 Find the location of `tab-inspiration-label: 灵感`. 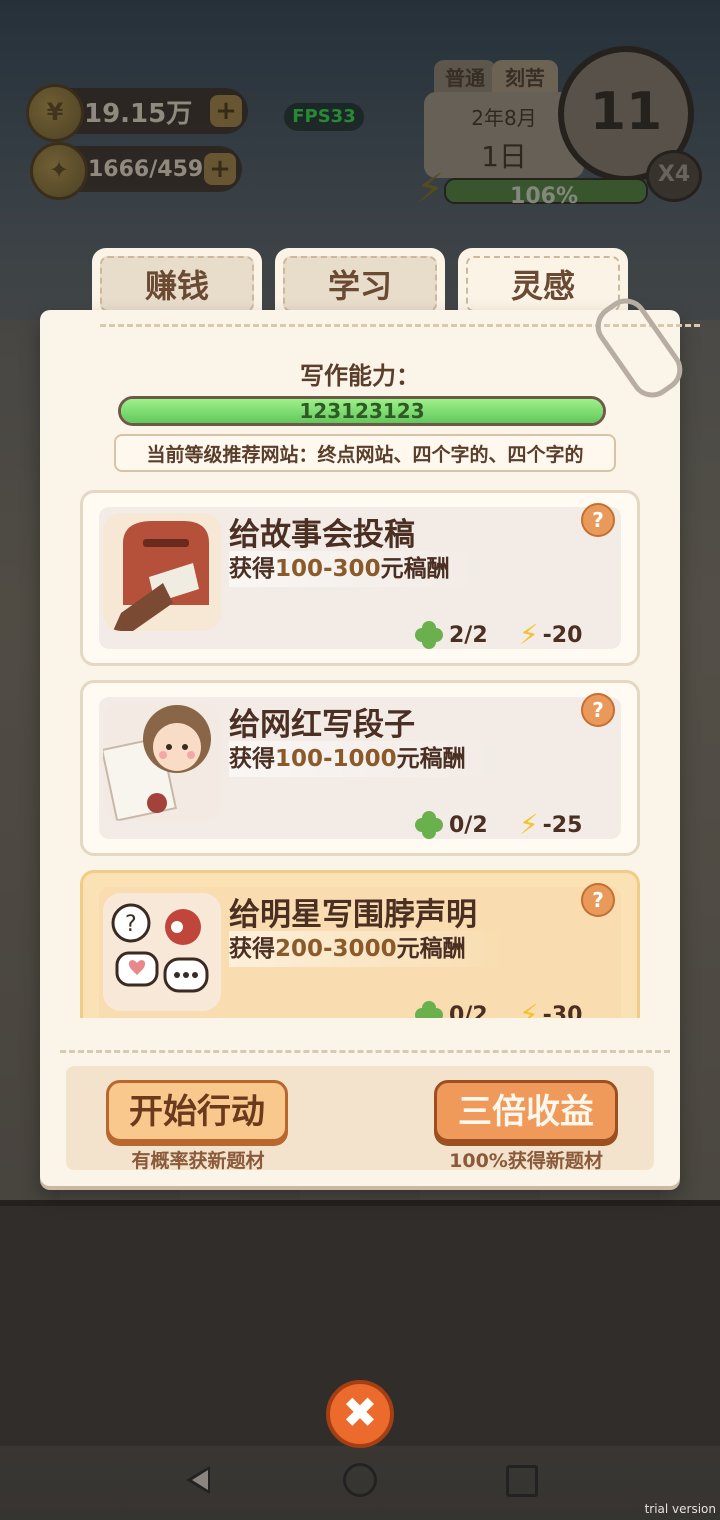

tab-inspiration-label: 灵感 is located at coordinates (543, 284).